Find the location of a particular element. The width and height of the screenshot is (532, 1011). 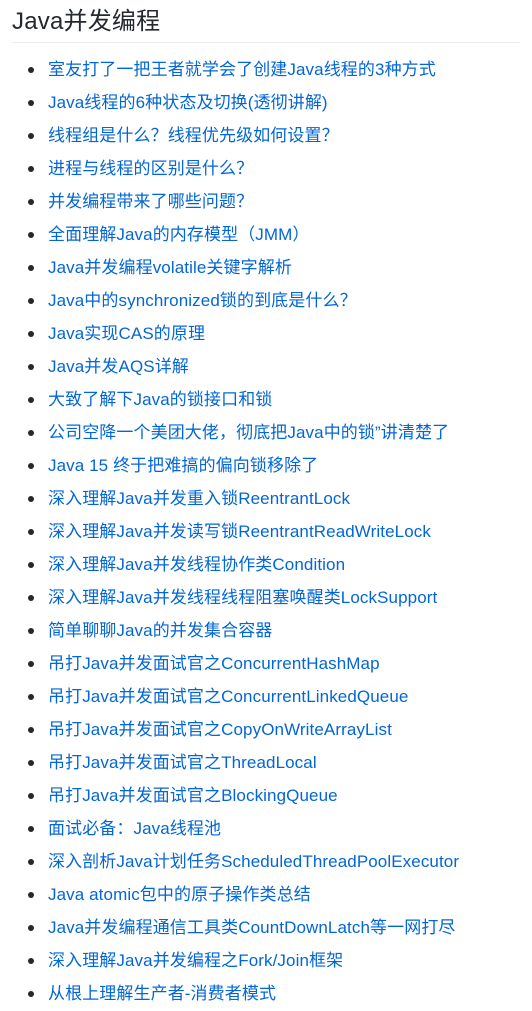

article-link: 吊打Java并发面试官之ConcurrentHashMap is located at coordinates (214, 663).